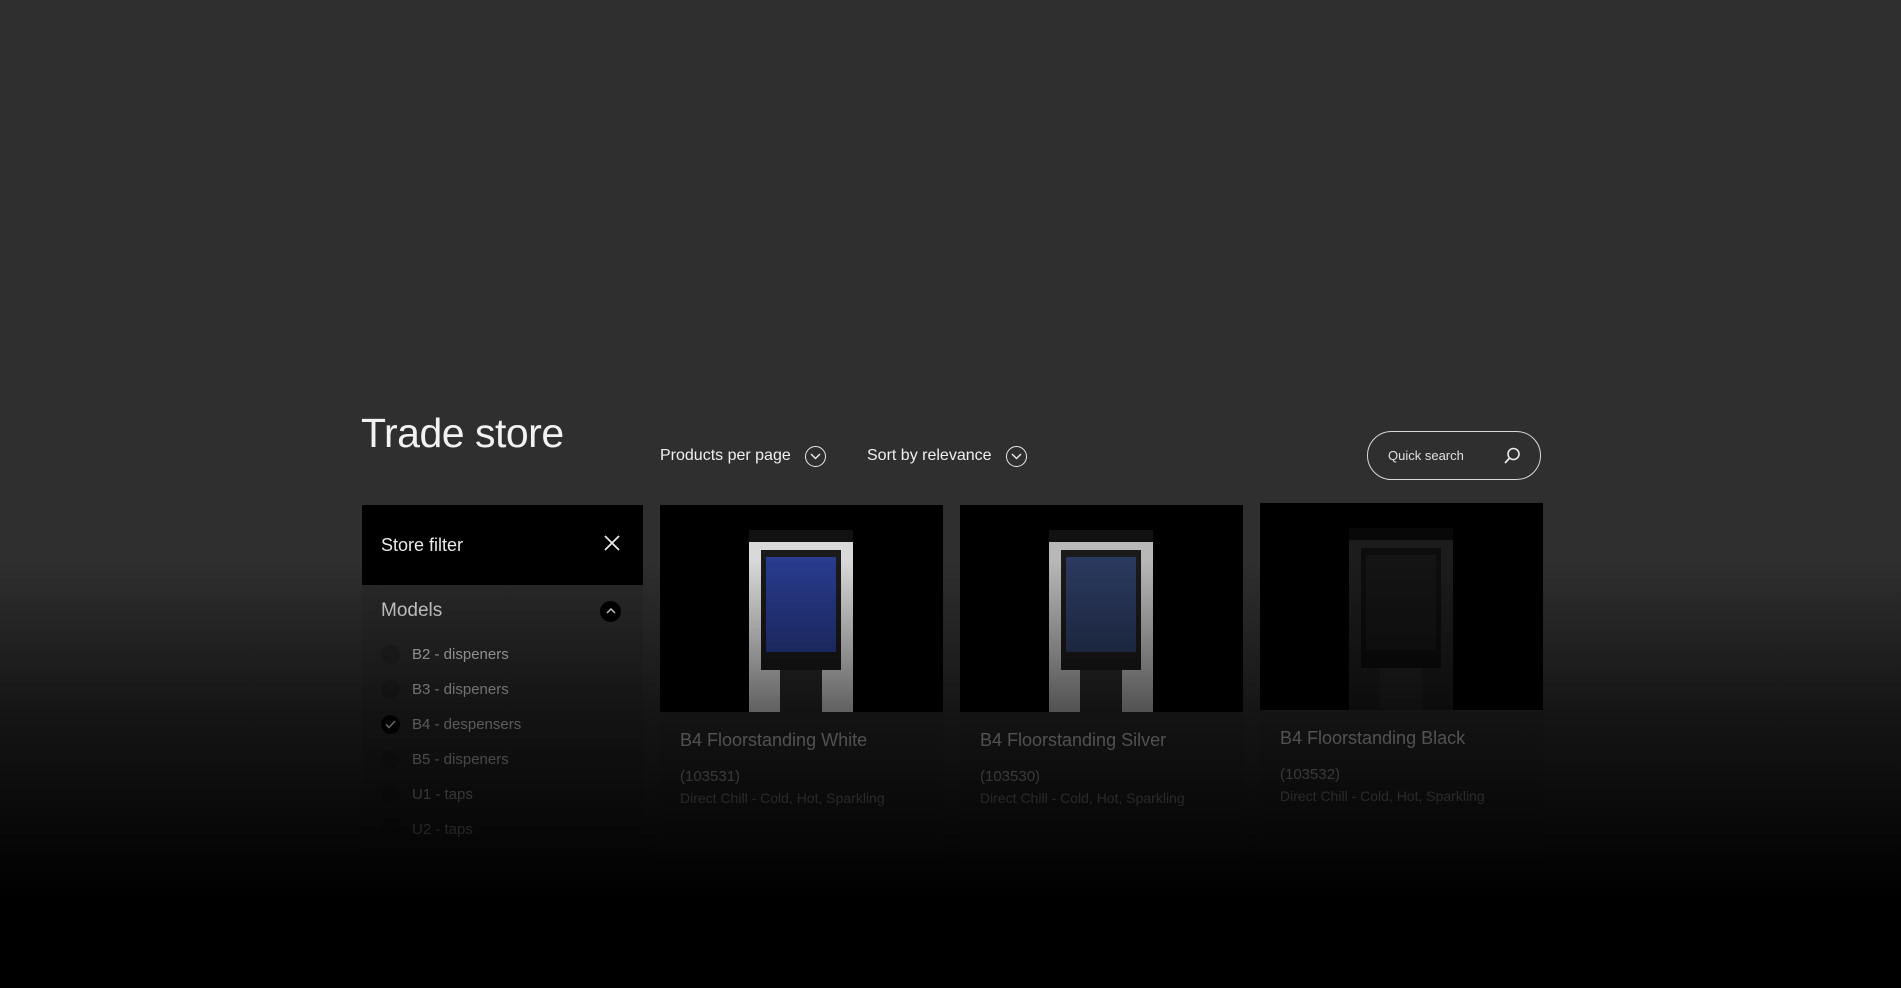 This screenshot has height=988, width=1901. What do you see at coordinates (502, 545) in the screenshot?
I see `store-filter-header: Store filter` at bounding box center [502, 545].